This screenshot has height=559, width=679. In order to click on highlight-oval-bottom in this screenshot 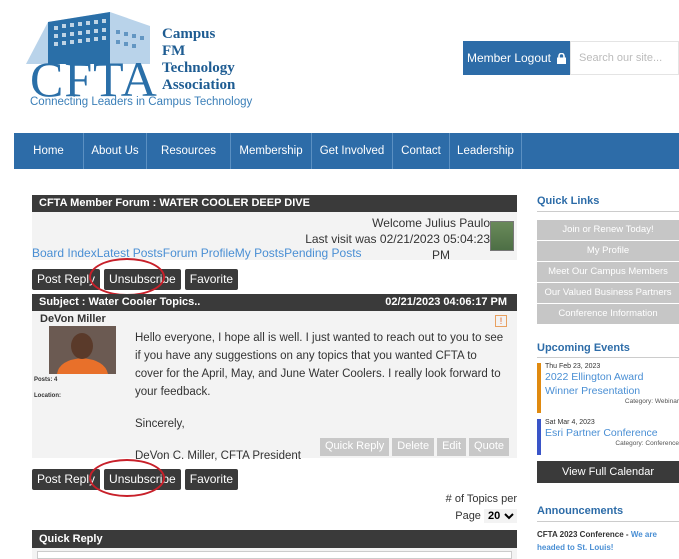, I will do `click(127, 478)`.